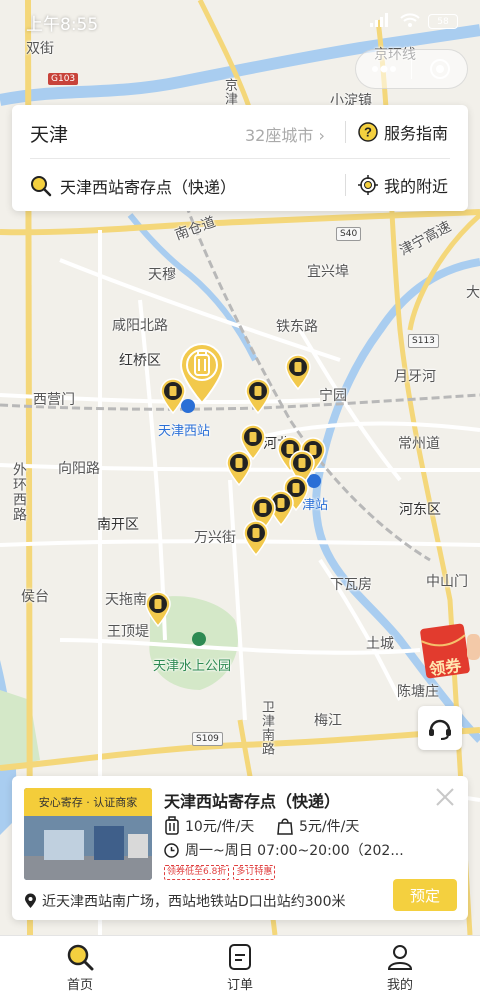 The height and width of the screenshot is (999, 480). What do you see at coordinates (35, 597) in the screenshot?
I see `map-label: 侯台` at bounding box center [35, 597].